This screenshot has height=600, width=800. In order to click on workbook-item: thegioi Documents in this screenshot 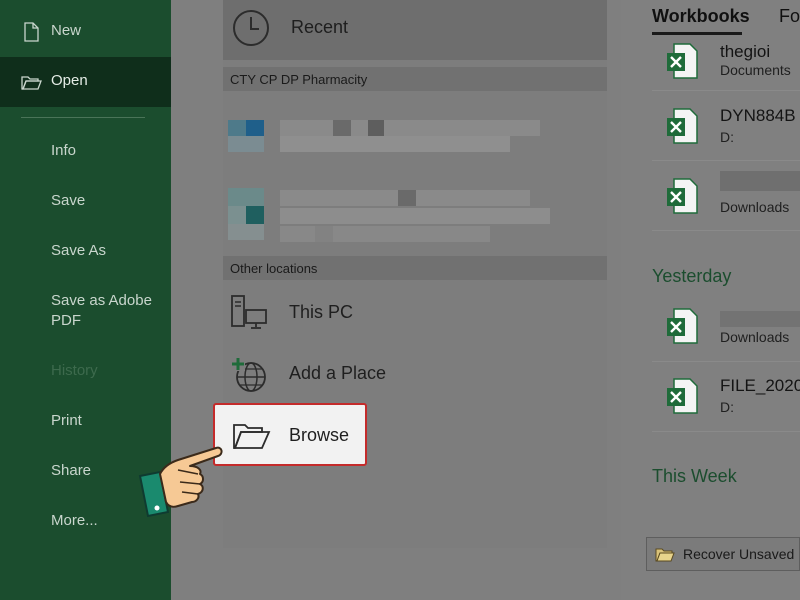, I will do `click(726, 54)`.